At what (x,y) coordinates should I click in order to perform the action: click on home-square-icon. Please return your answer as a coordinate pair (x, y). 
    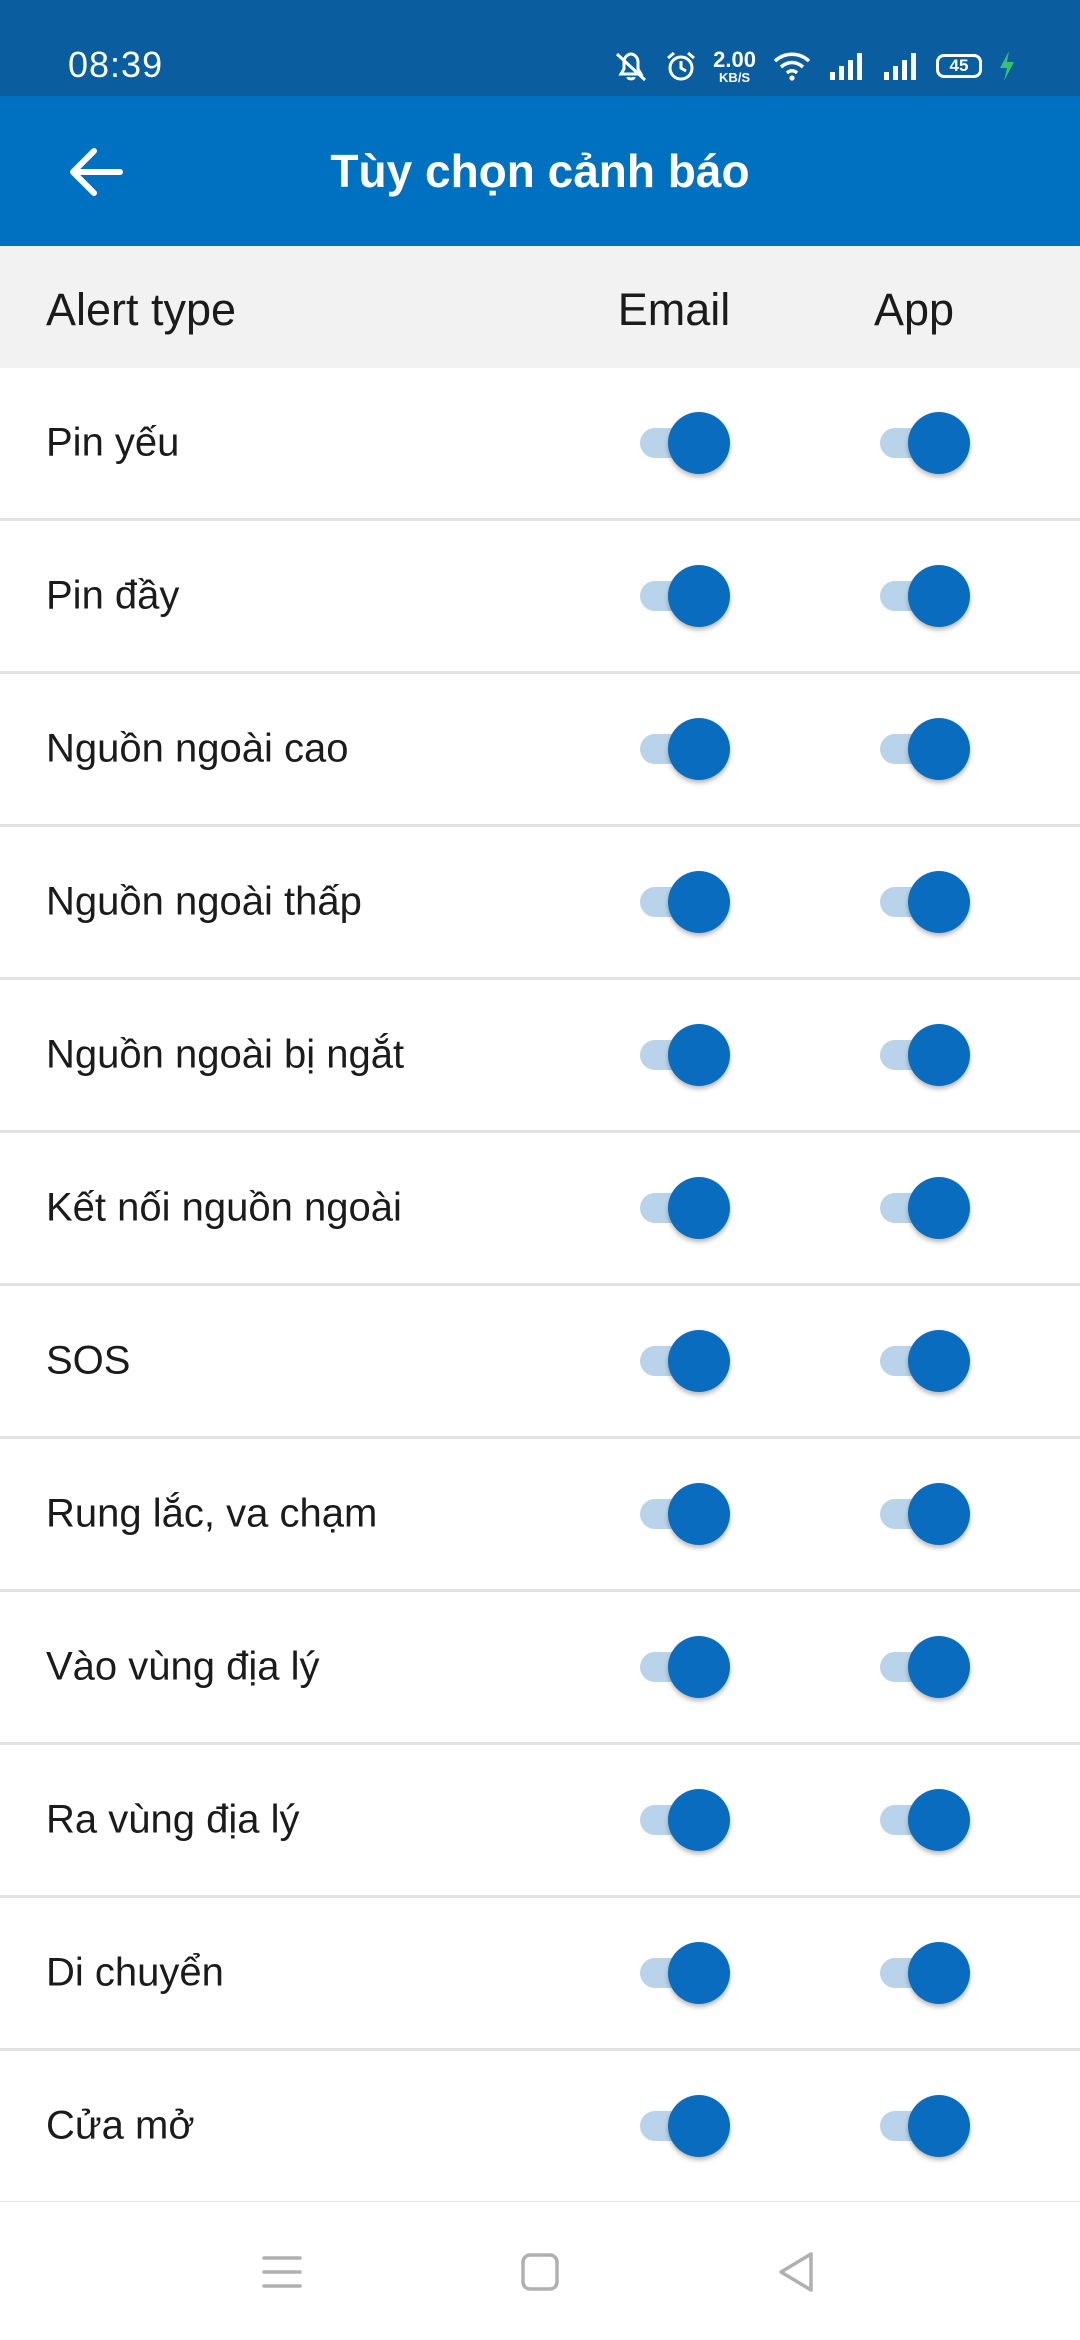
    Looking at the image, I should click on (540, 2272).